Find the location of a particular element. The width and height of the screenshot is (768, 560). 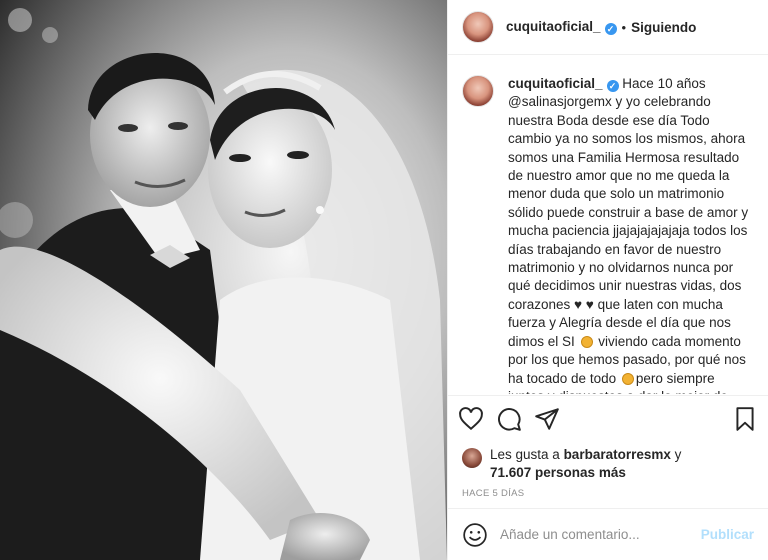

post-timestamp: HACE 5 DÍAS is located at coordinates (493, 493).